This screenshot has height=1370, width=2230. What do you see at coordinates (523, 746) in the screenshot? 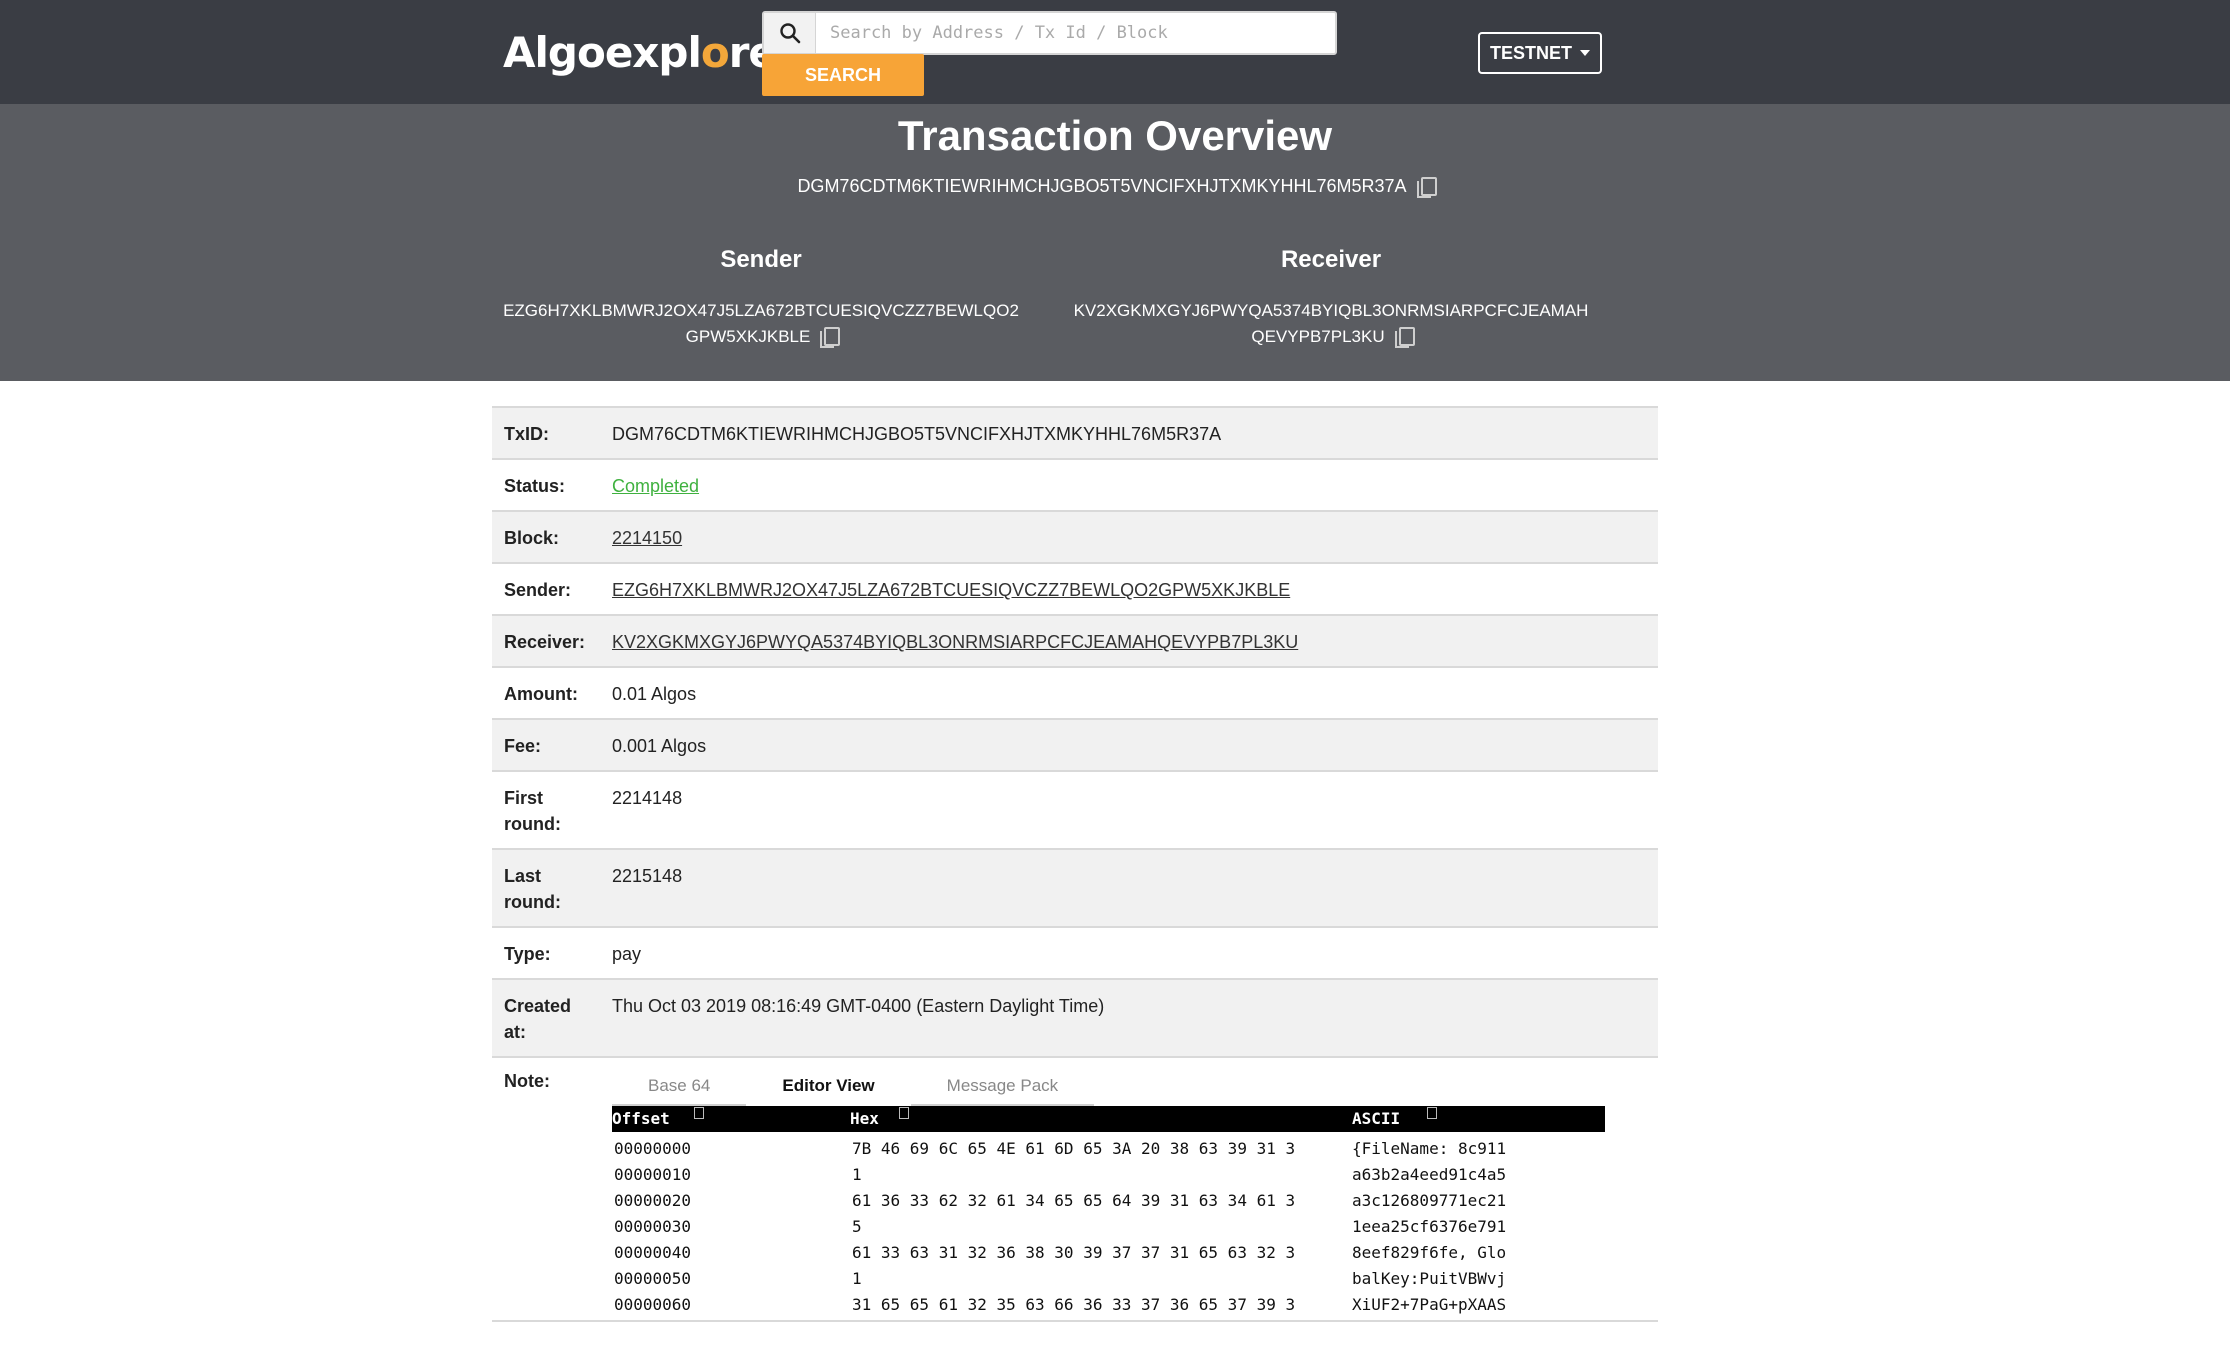
I see `row-label: Fee:` at bounding box center [523, 746].